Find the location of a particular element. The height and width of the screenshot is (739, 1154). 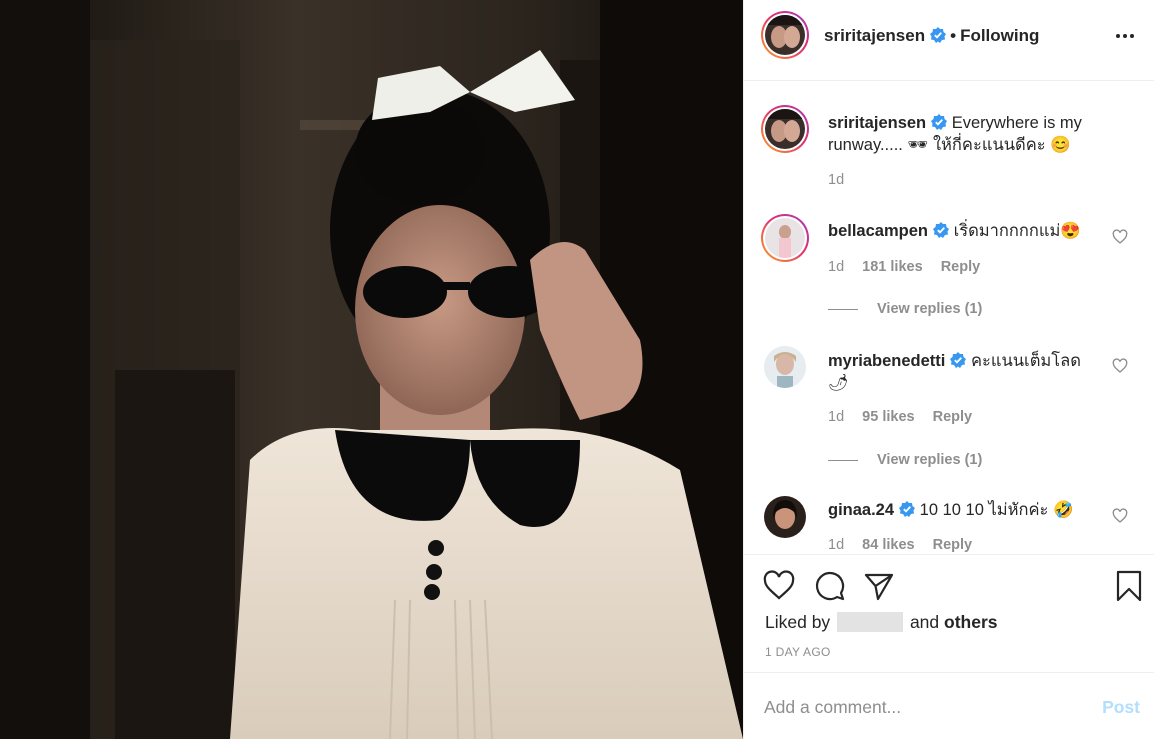

save-bookmark-icon is located at coordinates (1129, 586).